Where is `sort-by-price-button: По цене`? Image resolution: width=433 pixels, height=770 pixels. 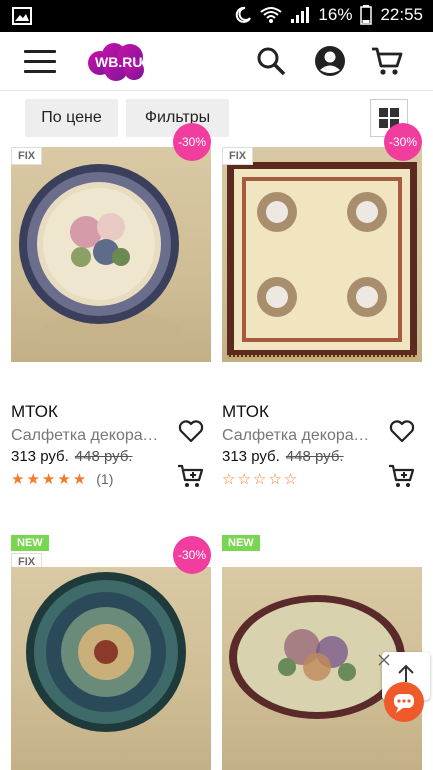 sort-by-price-button: По цене is located at coordinates (71, 118).